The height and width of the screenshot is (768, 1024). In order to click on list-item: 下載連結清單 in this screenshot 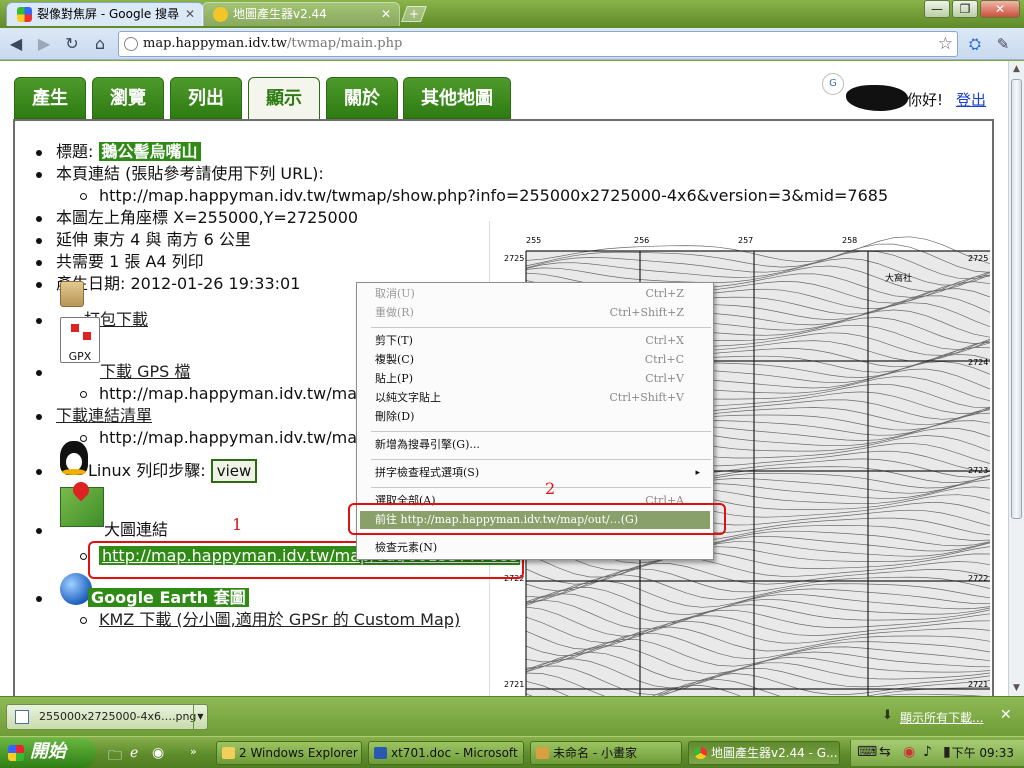, I will do `click(94, 416)`.